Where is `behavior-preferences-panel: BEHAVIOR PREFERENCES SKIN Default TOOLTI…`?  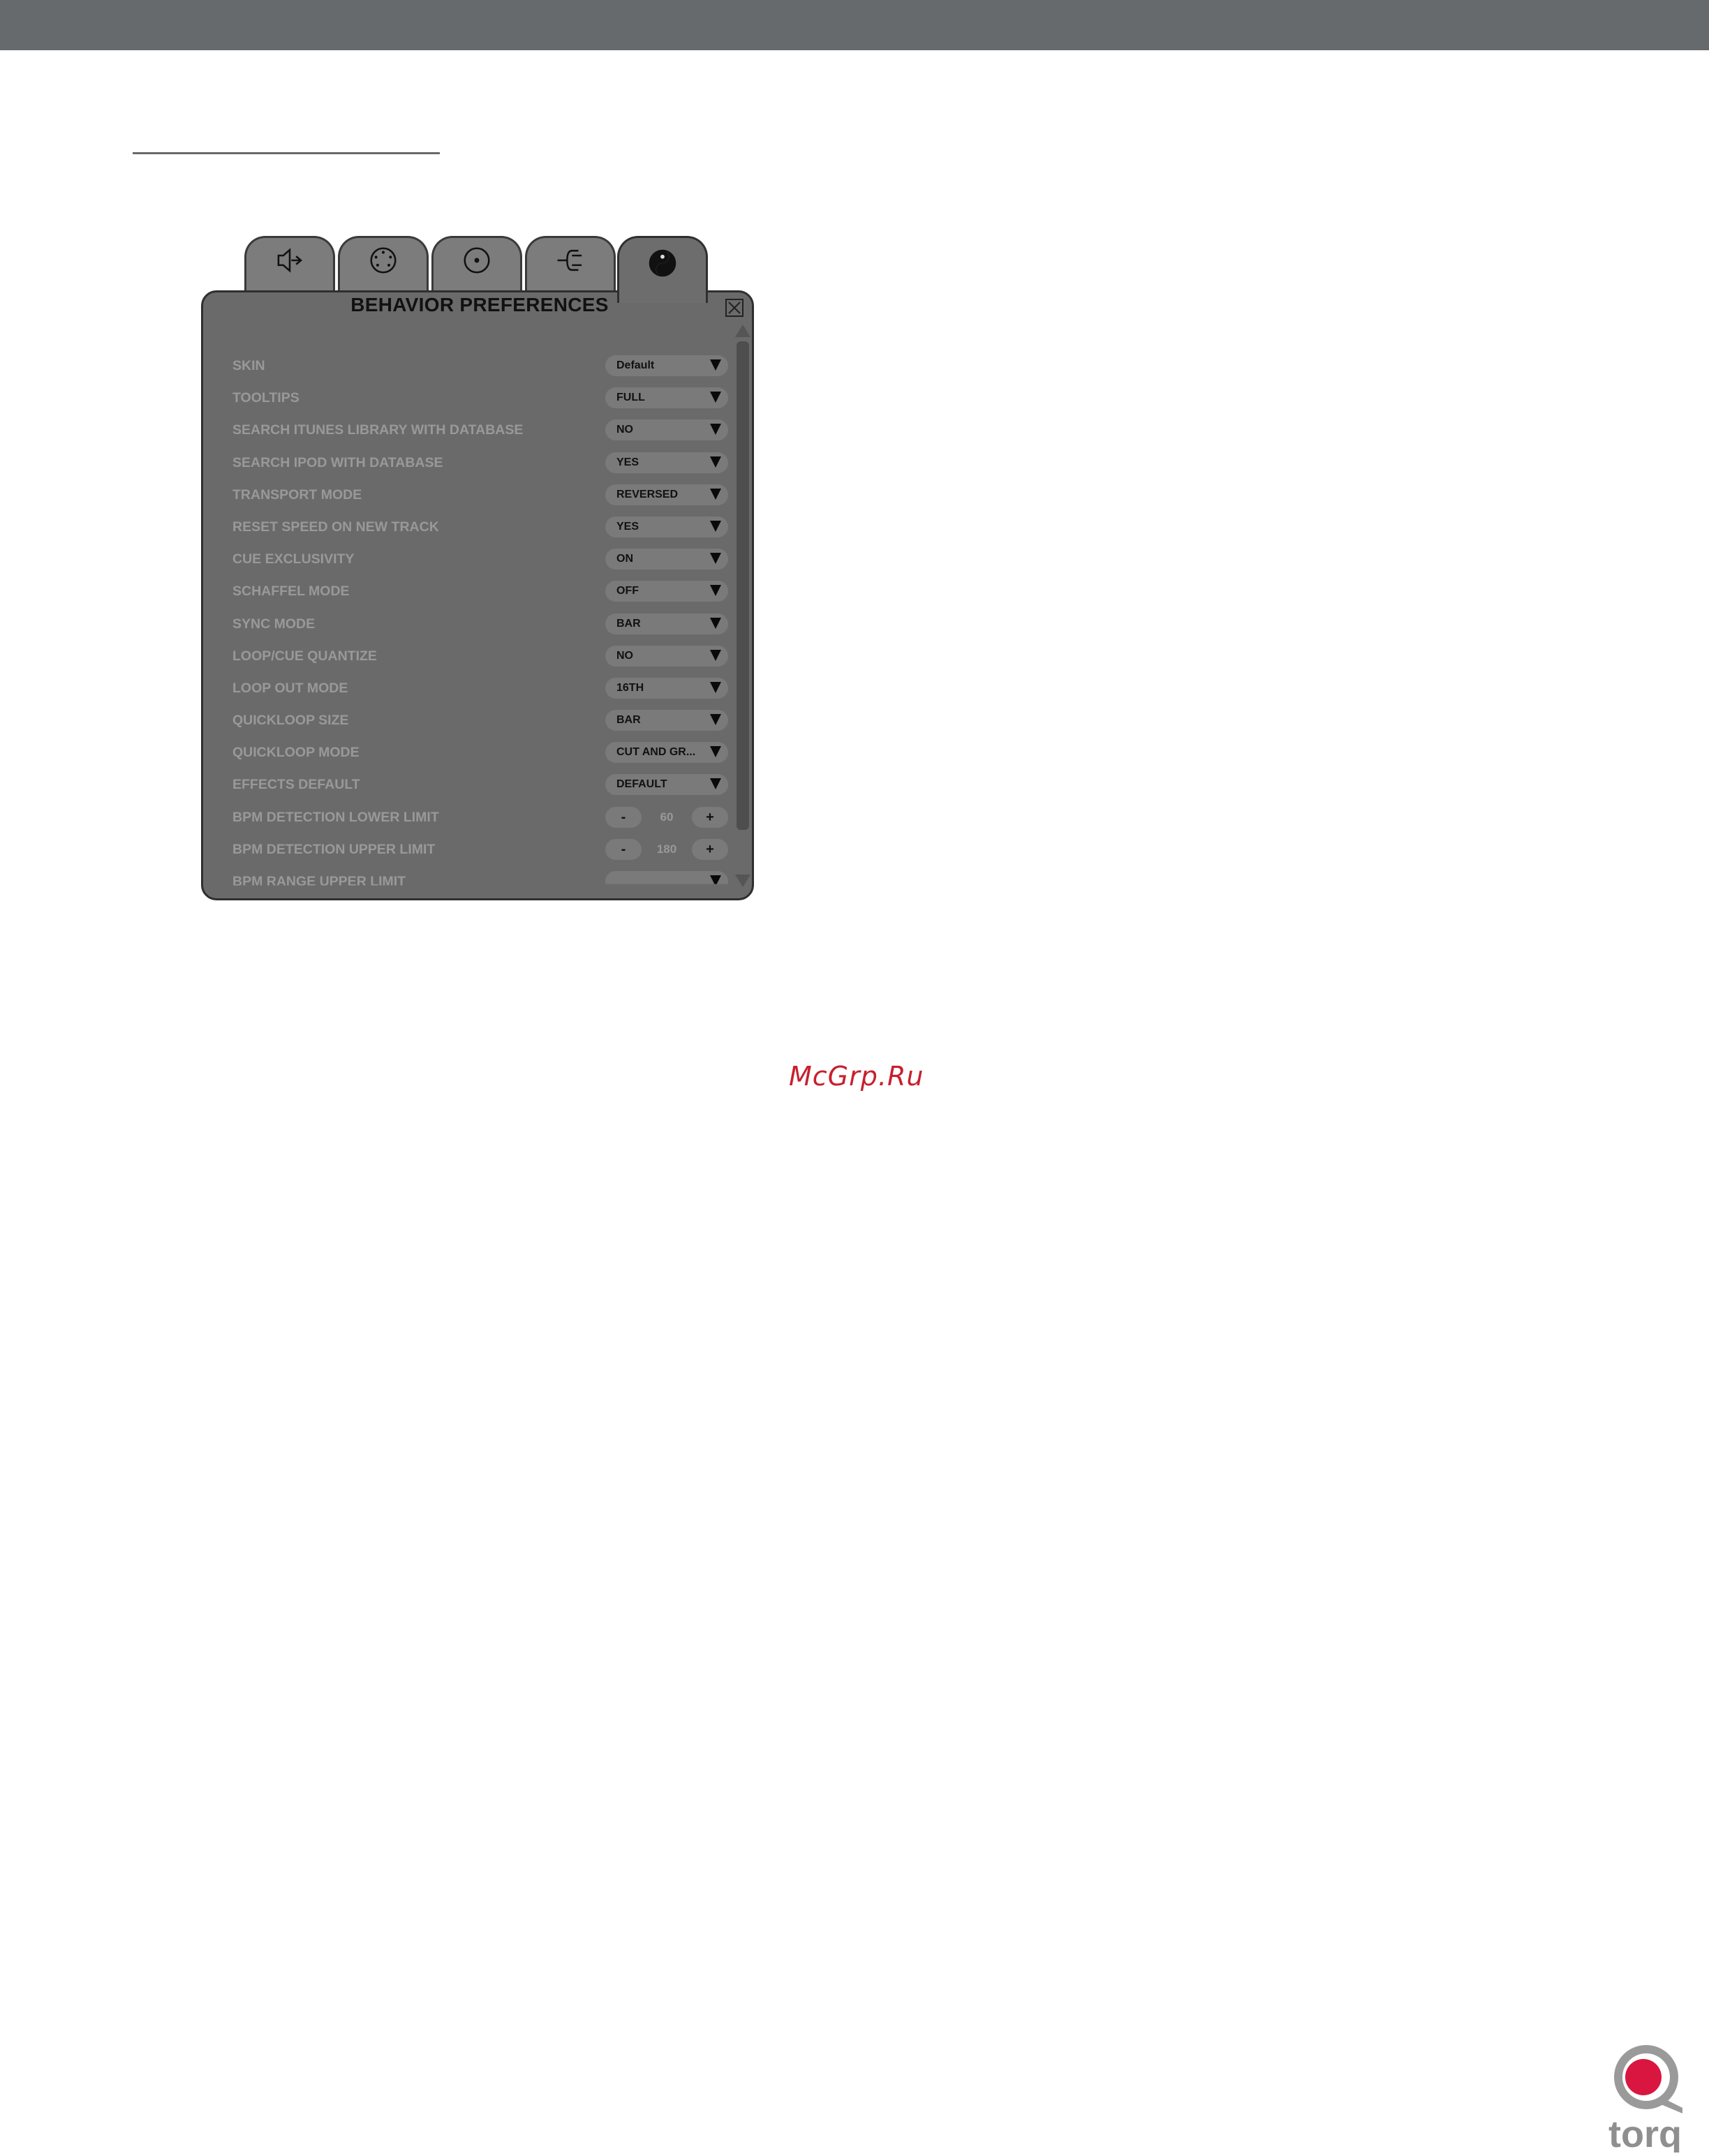 behavior-preferences-panel: BEHAVIOR PREFERENCES SKIN Default TOOLTI… is located at coordinates (477, 595).